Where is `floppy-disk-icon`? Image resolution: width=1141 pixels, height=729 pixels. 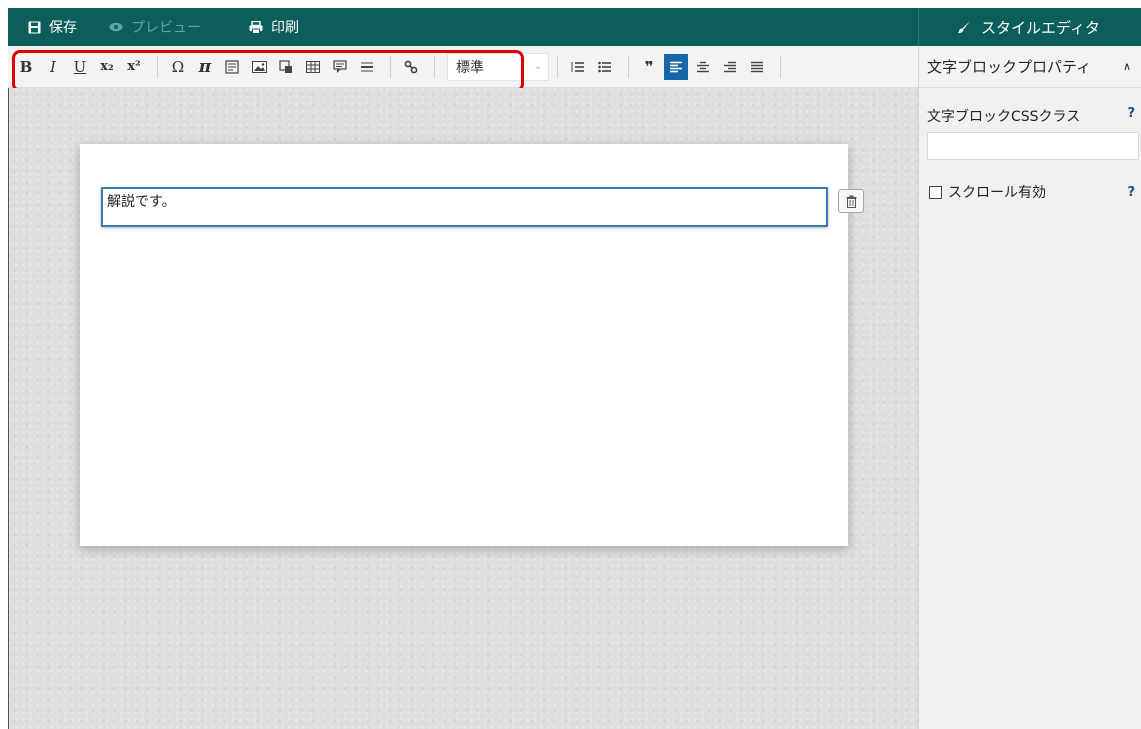 floppy-disk-icon is located at coordinates (34, 27).